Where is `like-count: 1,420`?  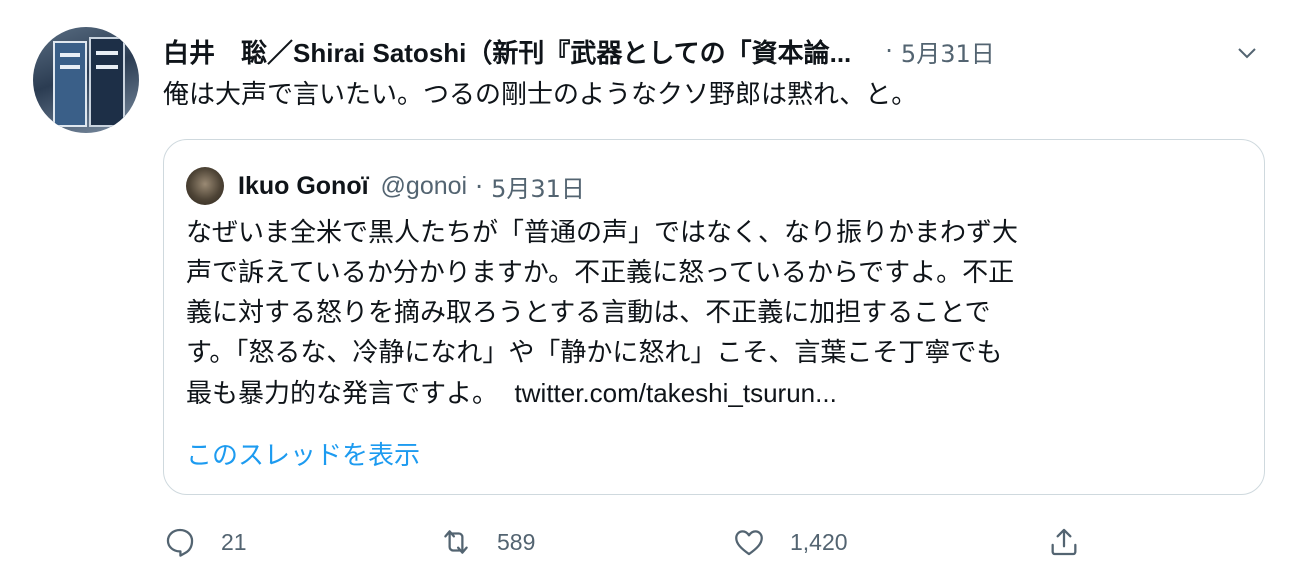 like-count: 1,420 is located at coordinates (819, 541).